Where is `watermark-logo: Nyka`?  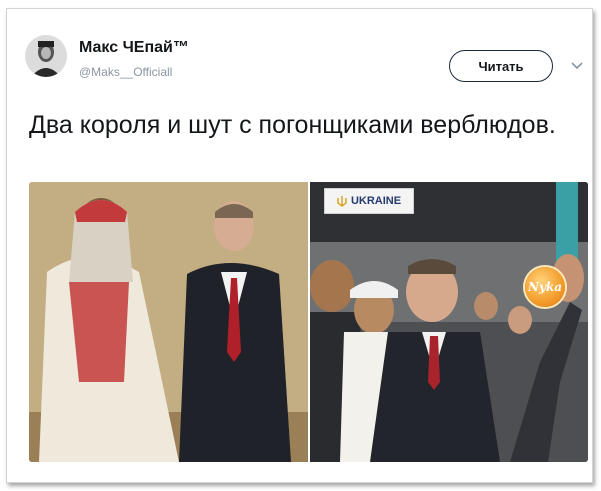
watermark-logo: Nyka is located at coordinates (545, 287).